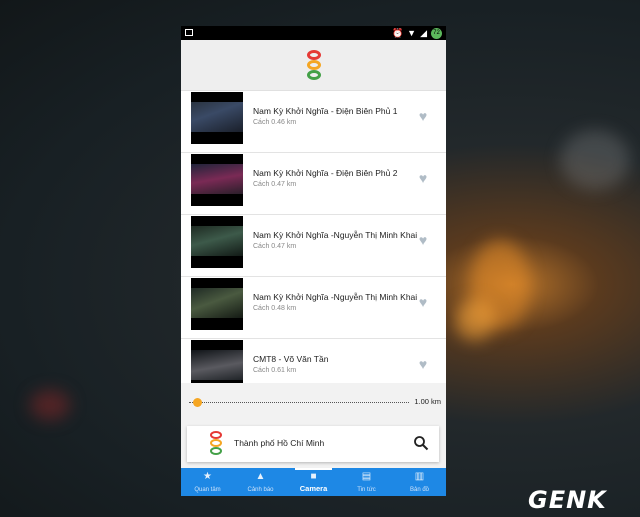 The width and height of the screenshot is (640, 517). Describe the element at coordinates (260, 476) in the screenshot. I see `warning-icon: ▲` at that location.